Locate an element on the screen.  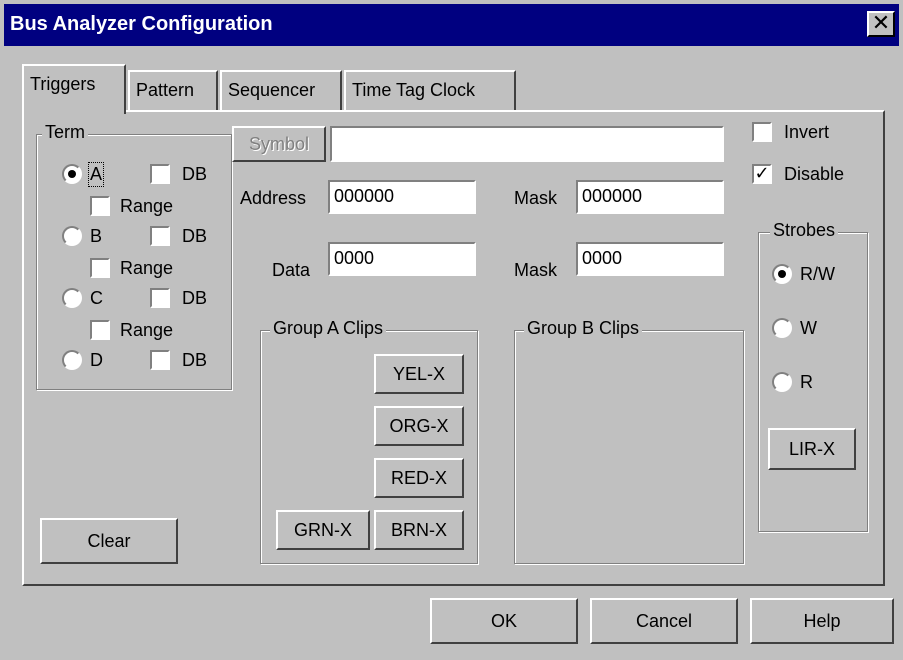
term-b-label: B is located at coordinates (96, 236).